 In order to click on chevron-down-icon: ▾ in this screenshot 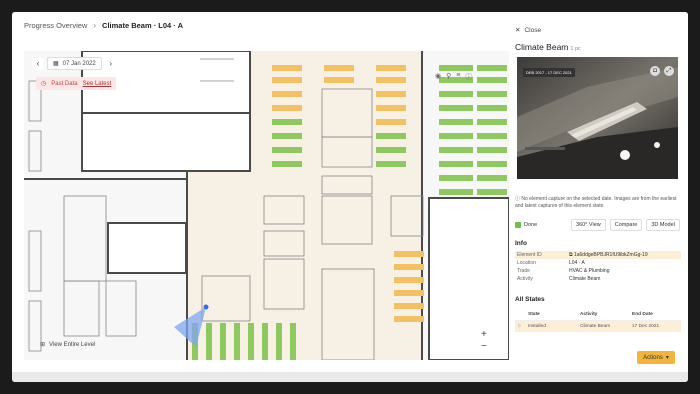, I will do `click(667, 358)`.